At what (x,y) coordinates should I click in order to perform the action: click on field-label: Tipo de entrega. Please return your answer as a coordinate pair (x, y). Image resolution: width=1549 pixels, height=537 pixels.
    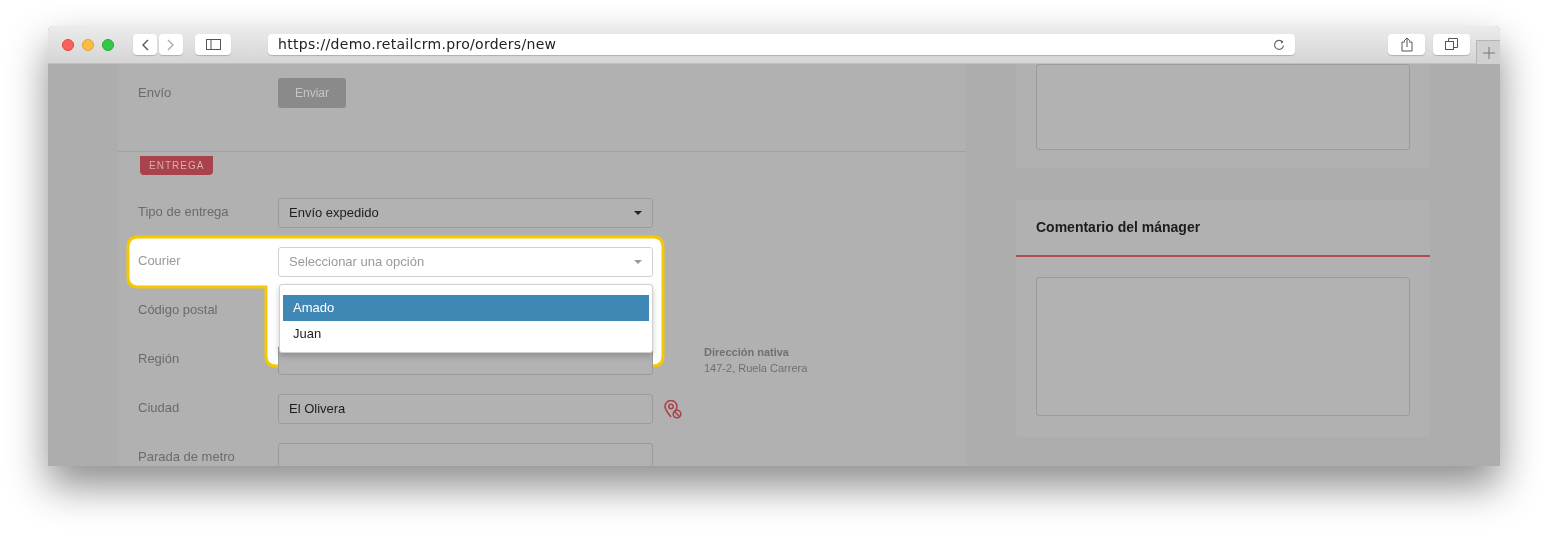
    Looking at the image, I should click on (183, 211).